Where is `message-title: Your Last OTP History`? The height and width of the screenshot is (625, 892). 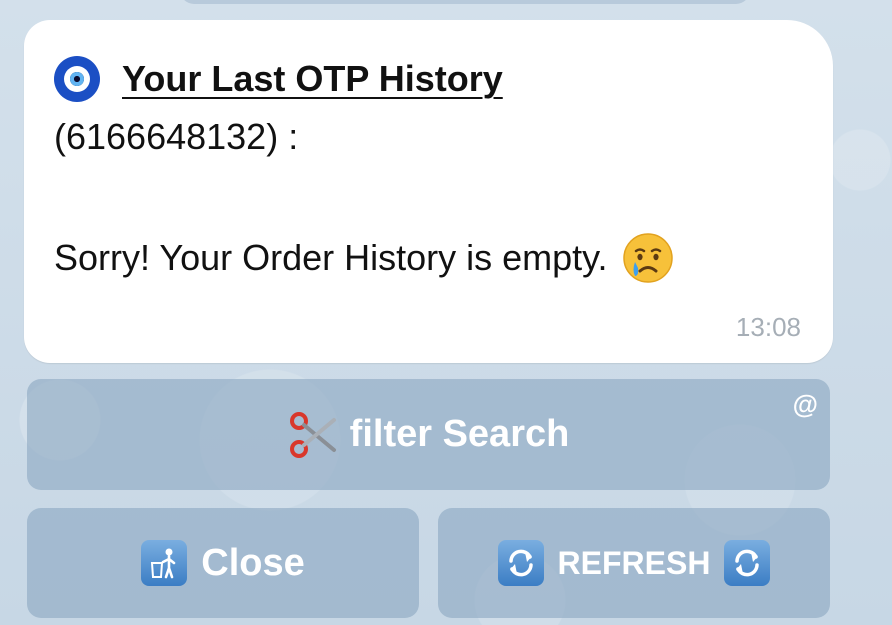
message-title: Your Last OTP History is located at coordinates (312, 78).